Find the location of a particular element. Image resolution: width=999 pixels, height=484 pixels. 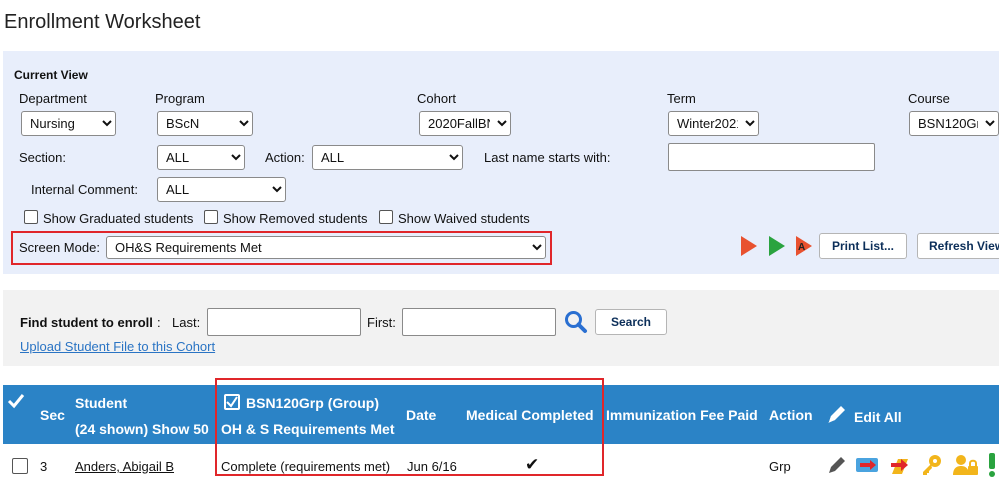

screen-mode-select: OH&S Requirements Met is located at coordinates (326, 247).